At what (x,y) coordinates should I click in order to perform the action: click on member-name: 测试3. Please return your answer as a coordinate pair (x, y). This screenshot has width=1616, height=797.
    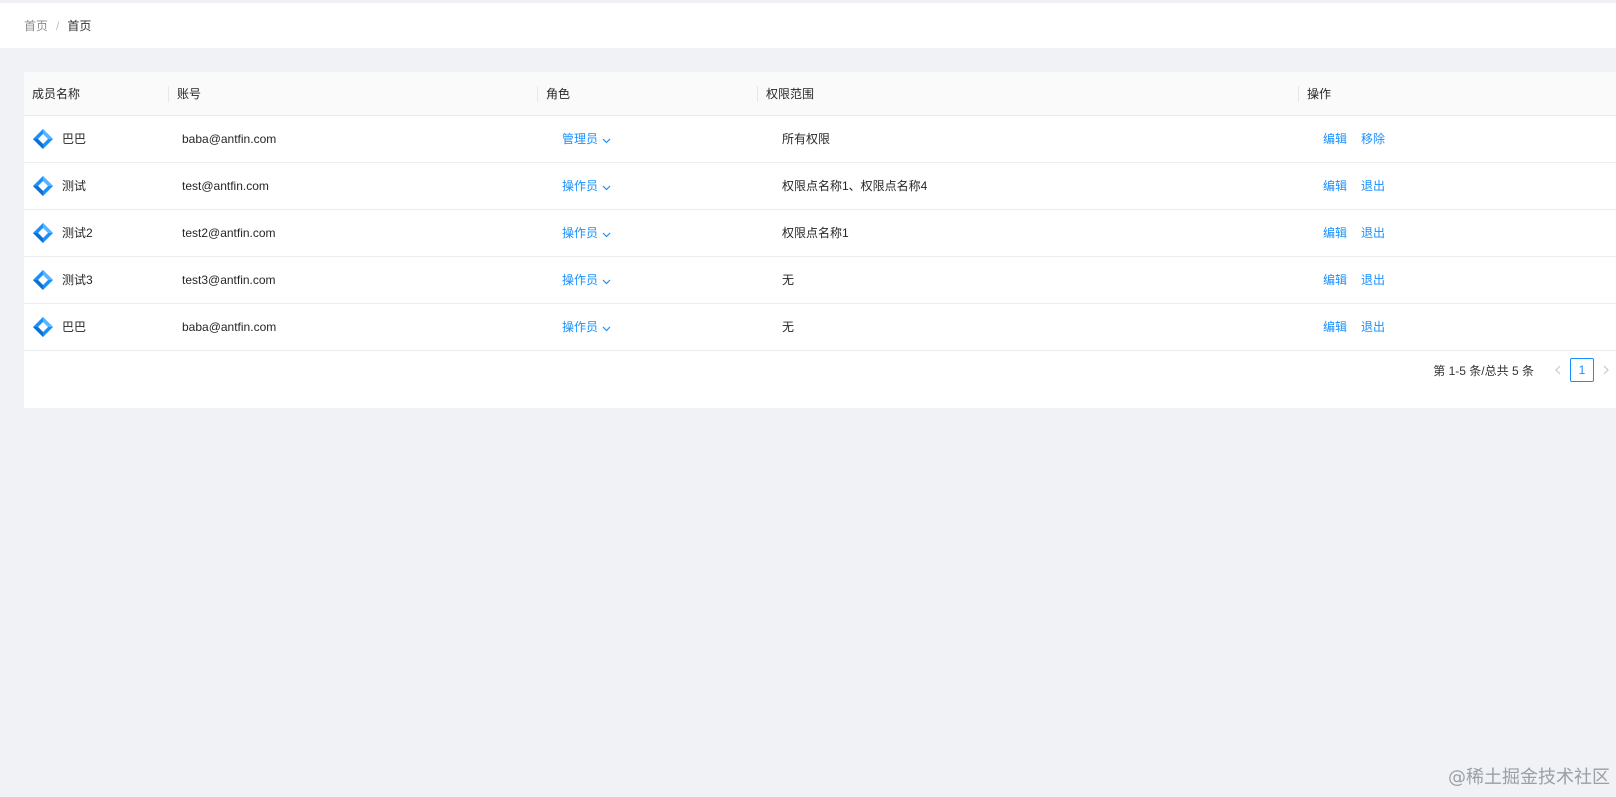
    Looking at the image, I should click on (77, 280).